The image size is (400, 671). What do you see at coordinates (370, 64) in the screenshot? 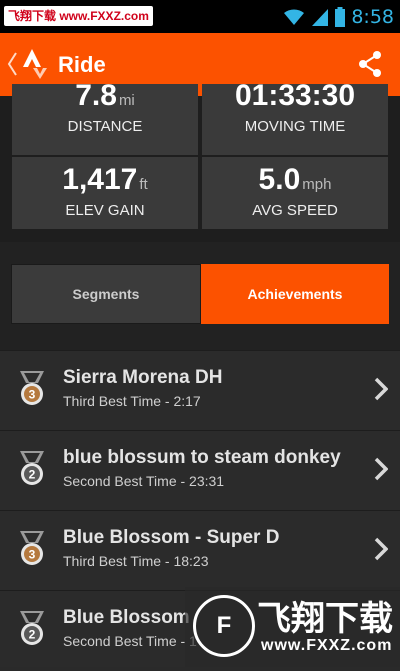
I see `share-icon` at bounding box center [370, 64].